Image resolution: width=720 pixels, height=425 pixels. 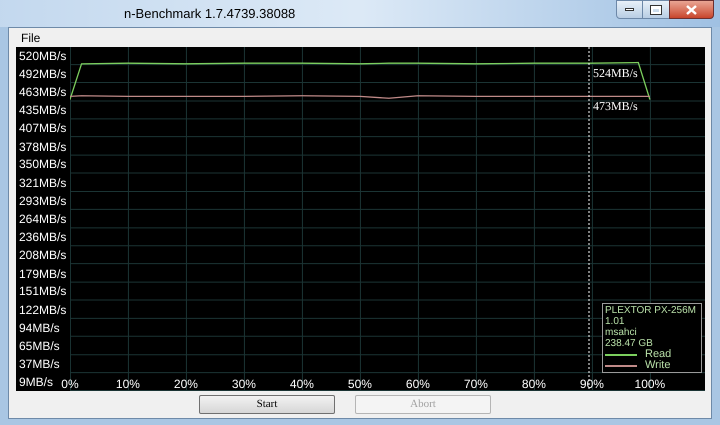 What do you see at coordinates (128, 384) in the screenshot?
I see `x-axis-label: 10%` at bounding box center [128, 384].